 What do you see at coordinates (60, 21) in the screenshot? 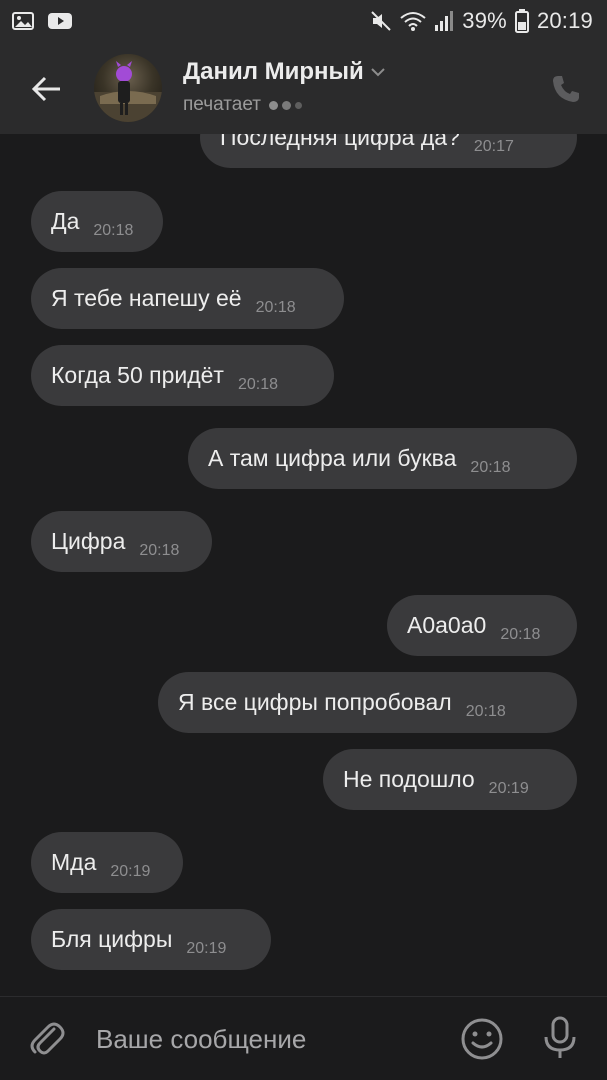
I see `youtube-icon` at bounding box center [60, 21].